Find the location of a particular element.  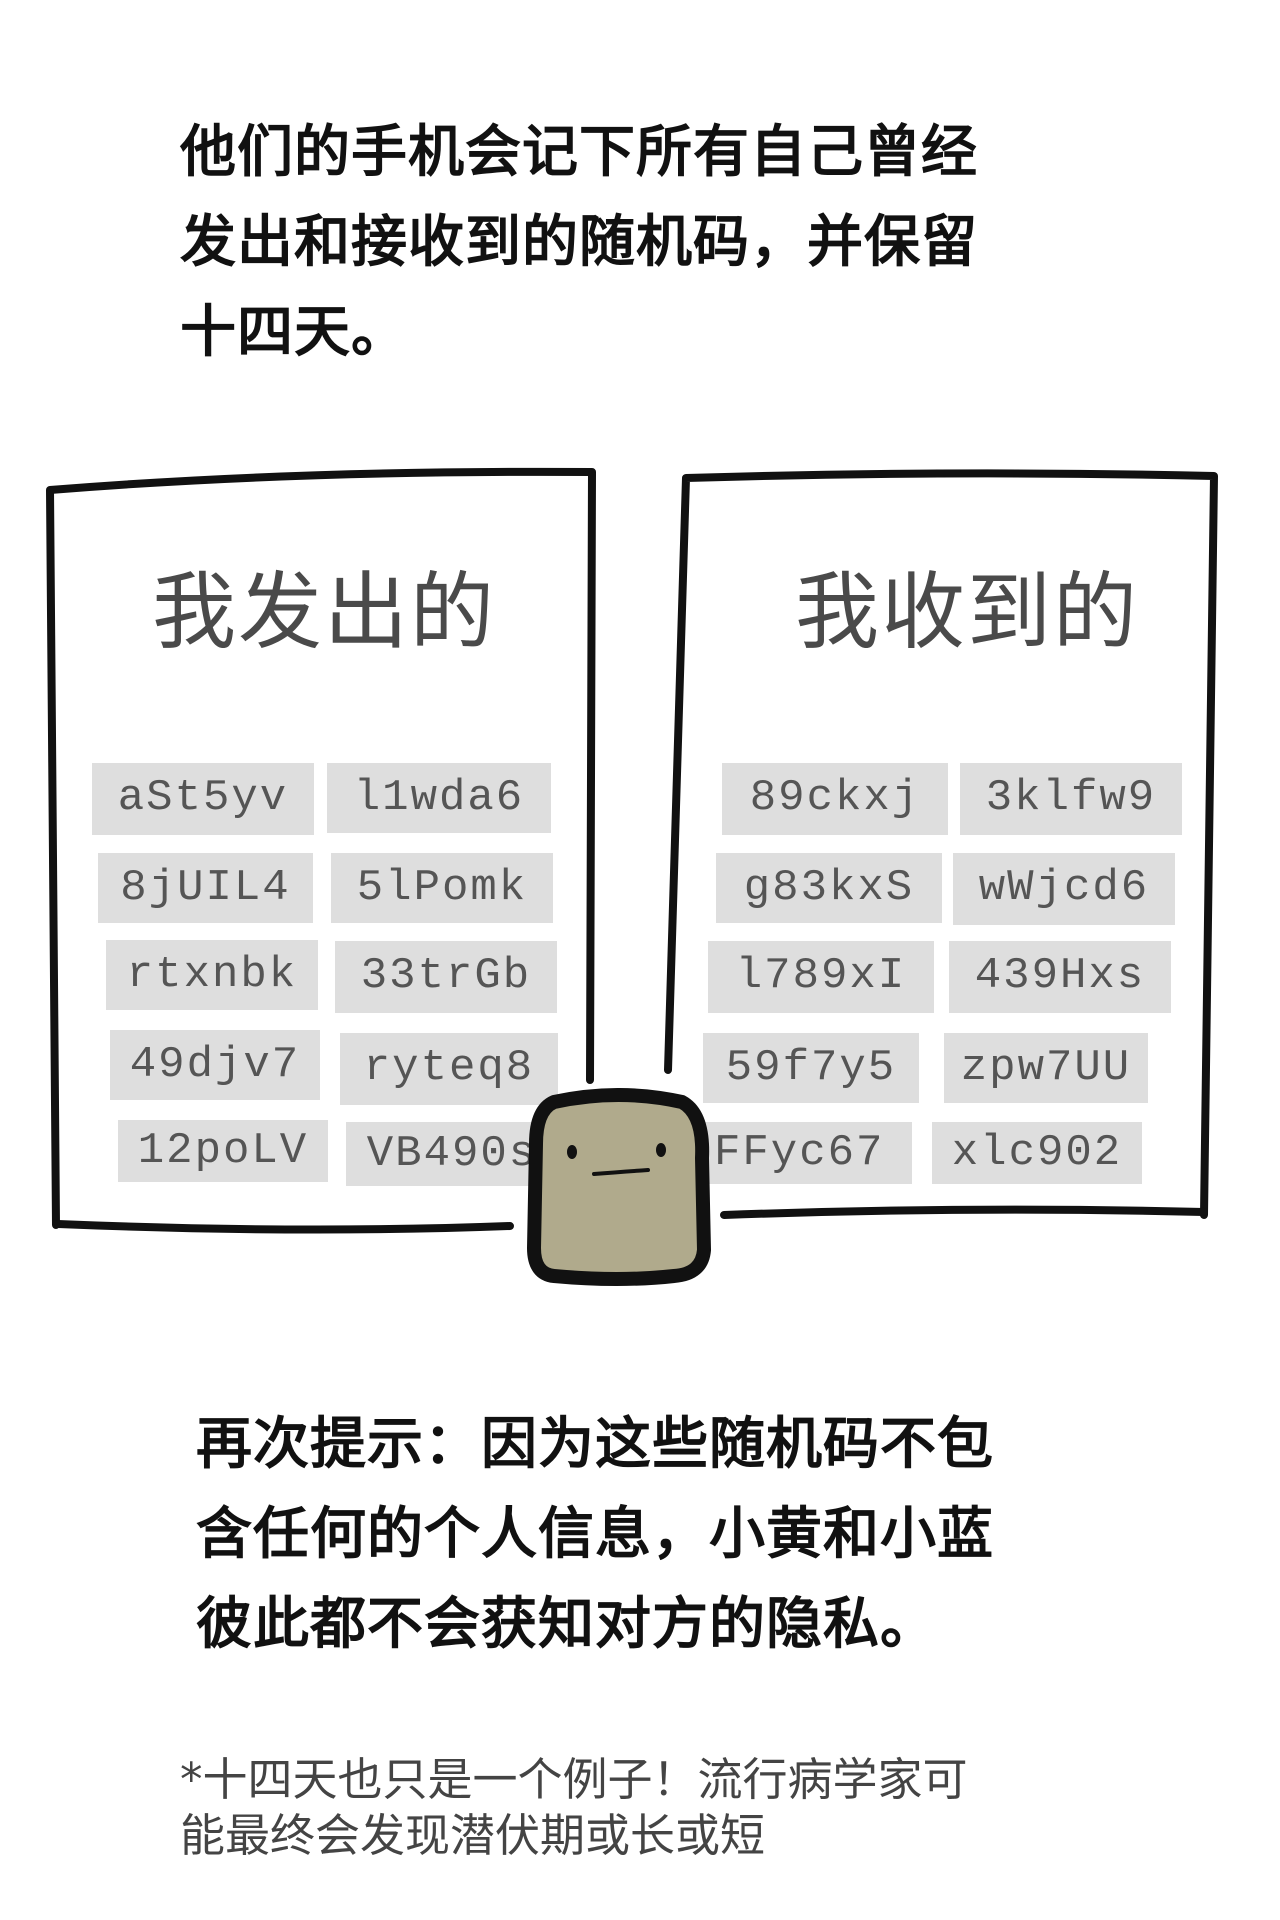

reminder-line-3: 彼此都不会获知对方的隐私。 is located at coordinates (566, 1624).